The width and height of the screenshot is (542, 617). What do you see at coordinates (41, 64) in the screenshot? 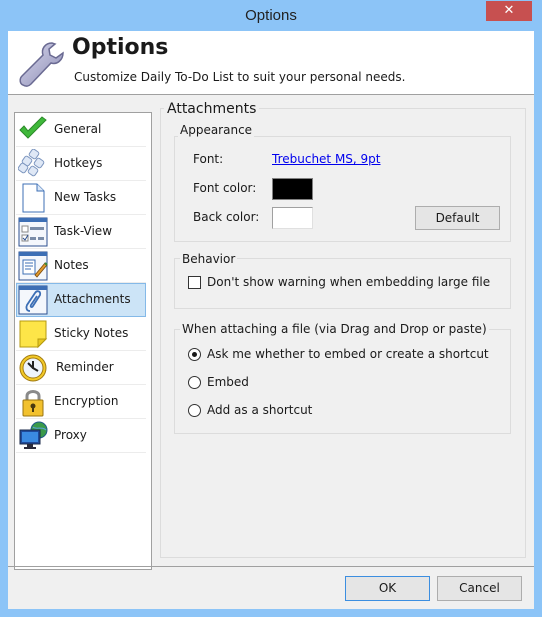
I see `wrench-icon` at bounding box center [41, 64].